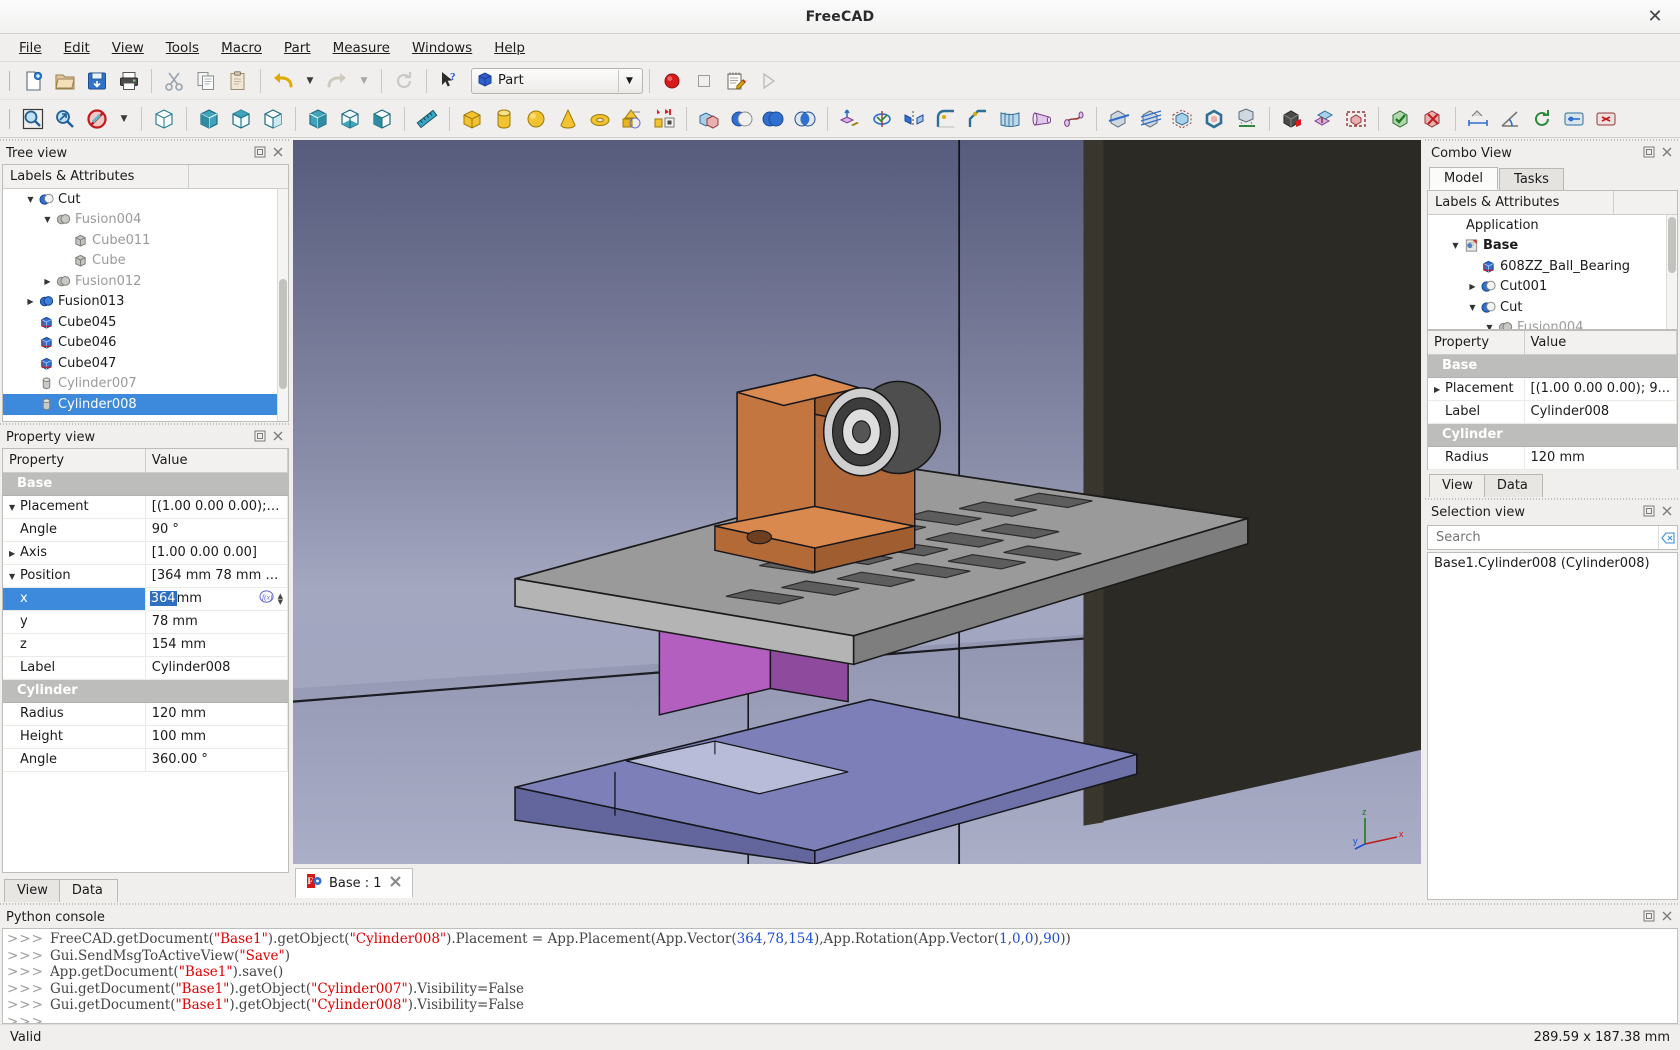  I want to click on tree-item-fusion004: ▼ Fusion004, so click(145, 220).